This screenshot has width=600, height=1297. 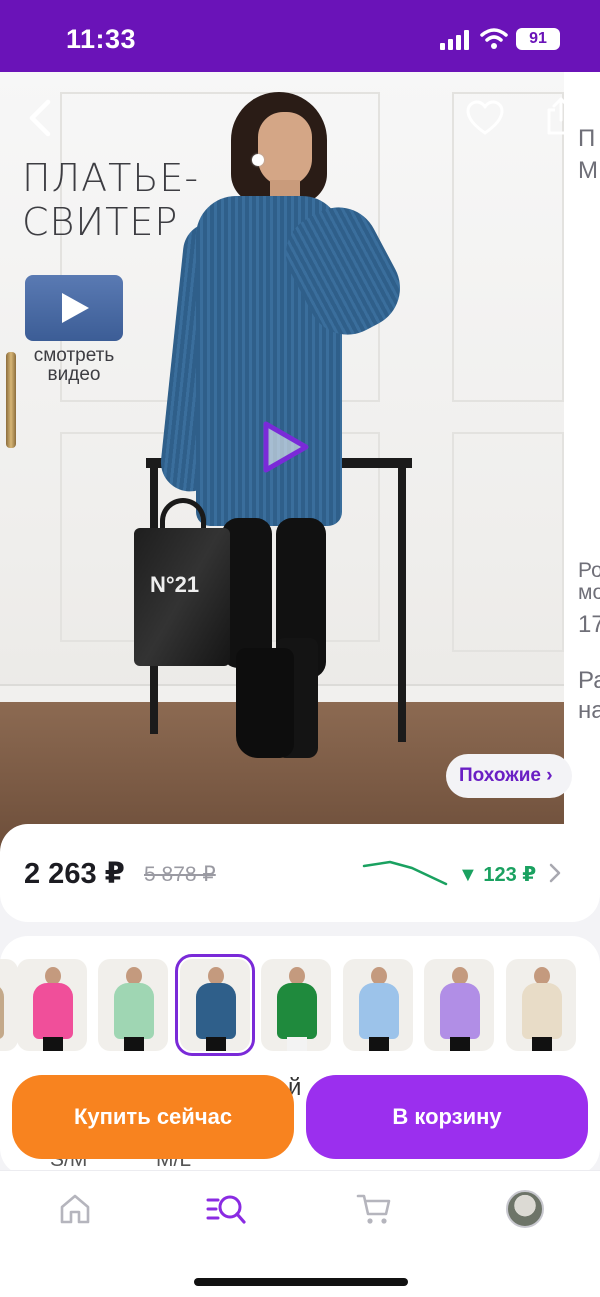 I want to click on back-arrow-icon, so click(x=39, y=118).